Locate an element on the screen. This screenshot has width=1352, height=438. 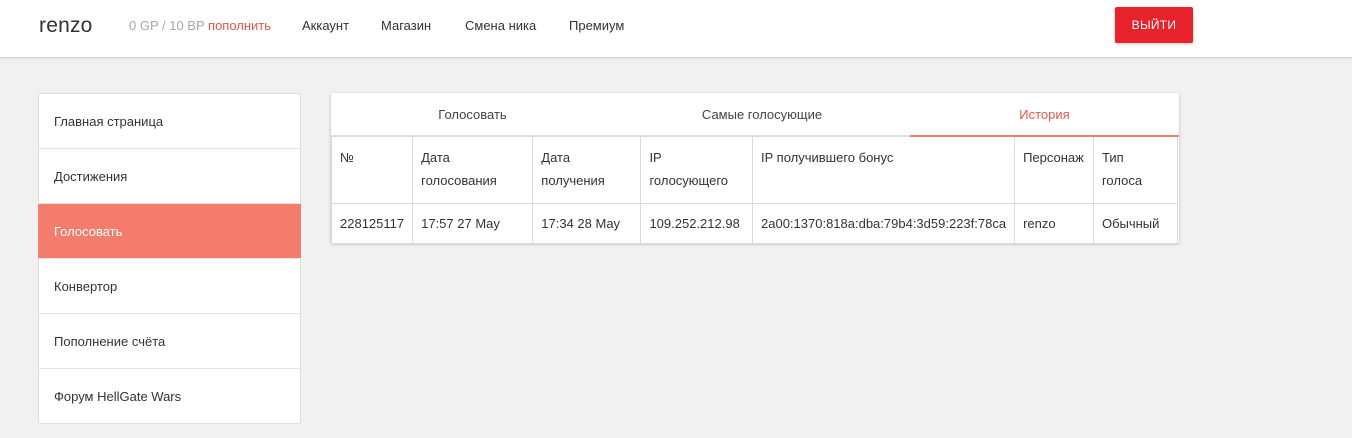
tab-top-voters: Самые голосующие is located at coordinates (762, 114).